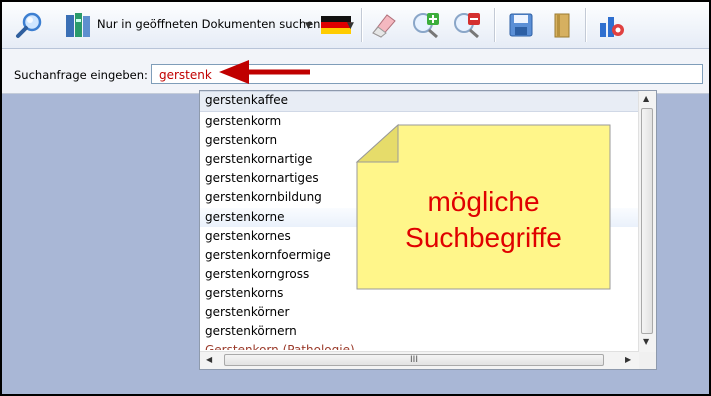 The height and width of the screenshot is (396, 711). I want to click on suggestion-item: Gerstenkorn (Pathologie), so click(419, 345).